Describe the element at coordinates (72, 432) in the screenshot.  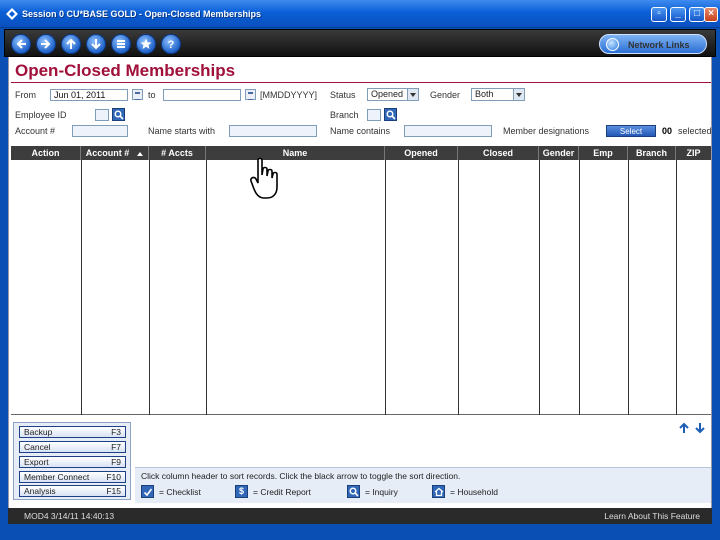
I see `backup-button: Backup F3` at that location.